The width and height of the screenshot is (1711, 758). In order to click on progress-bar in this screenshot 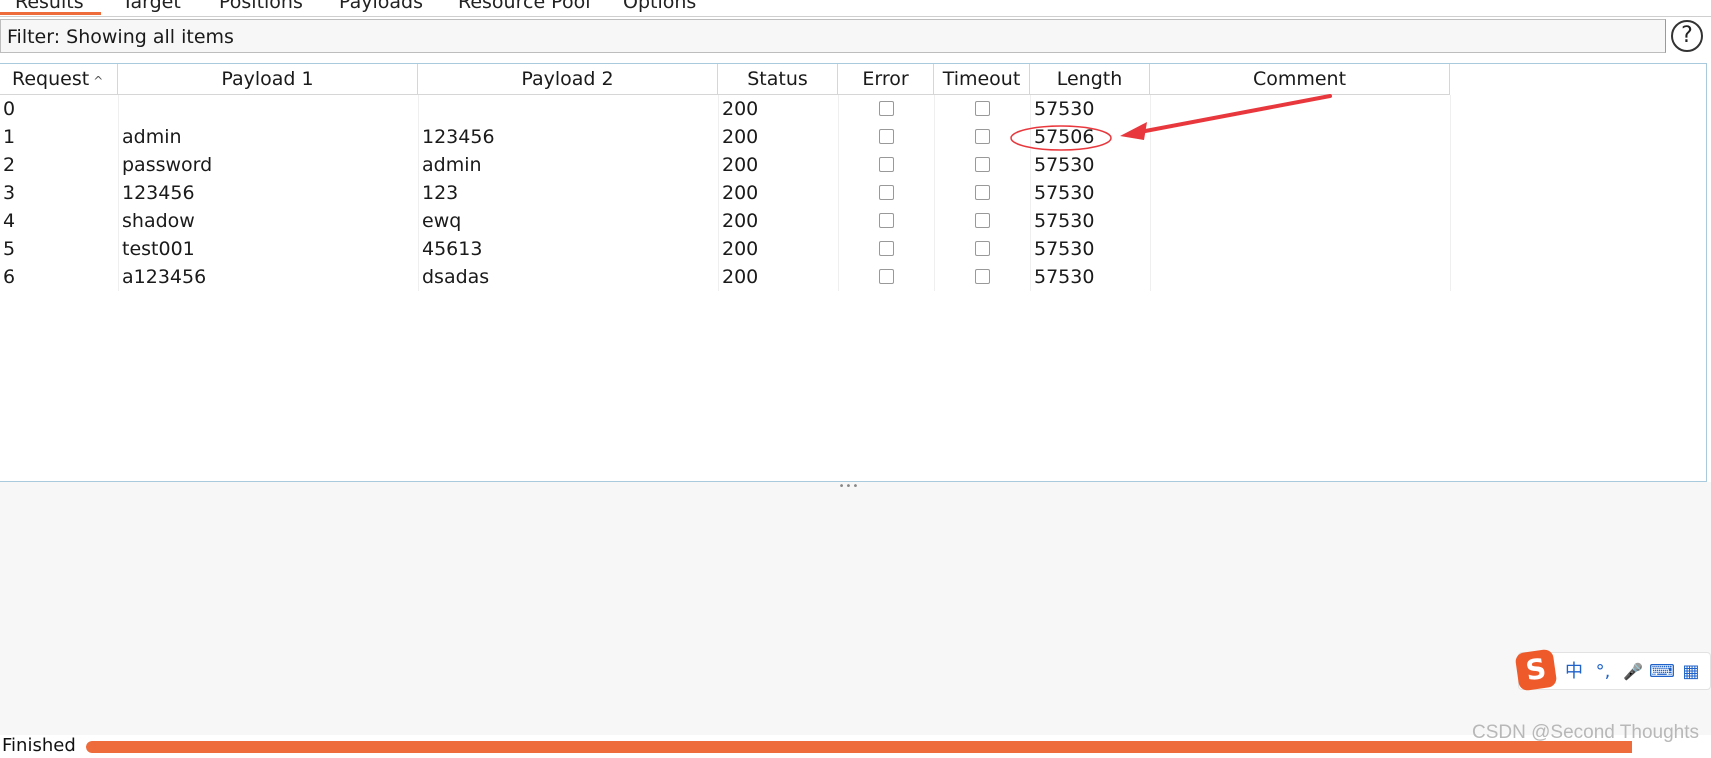, I will do `click(859, 747)`.